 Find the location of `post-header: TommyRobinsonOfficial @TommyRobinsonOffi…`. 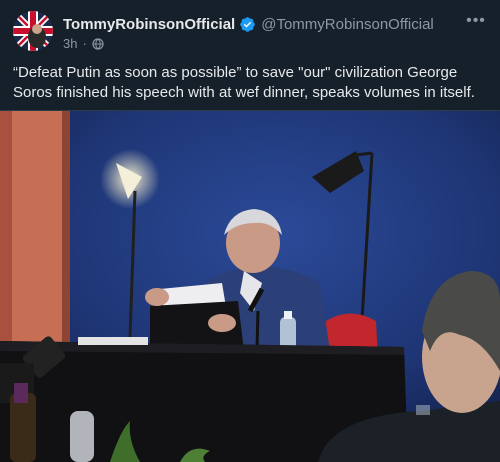

post-header: TommyRobinsonOfficial @TommyRobinsonOffi… is located at coordinates (250, 28).